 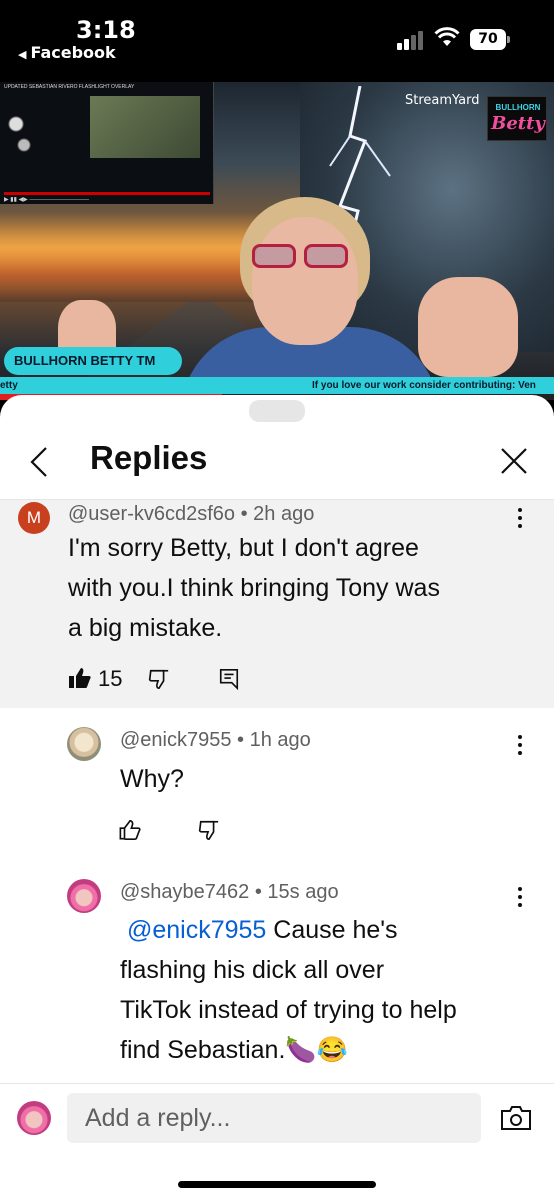 What do you see at coordinates (508, 39) in the screenshot?
I see `battery-nub` at bounding box center [508, 39].